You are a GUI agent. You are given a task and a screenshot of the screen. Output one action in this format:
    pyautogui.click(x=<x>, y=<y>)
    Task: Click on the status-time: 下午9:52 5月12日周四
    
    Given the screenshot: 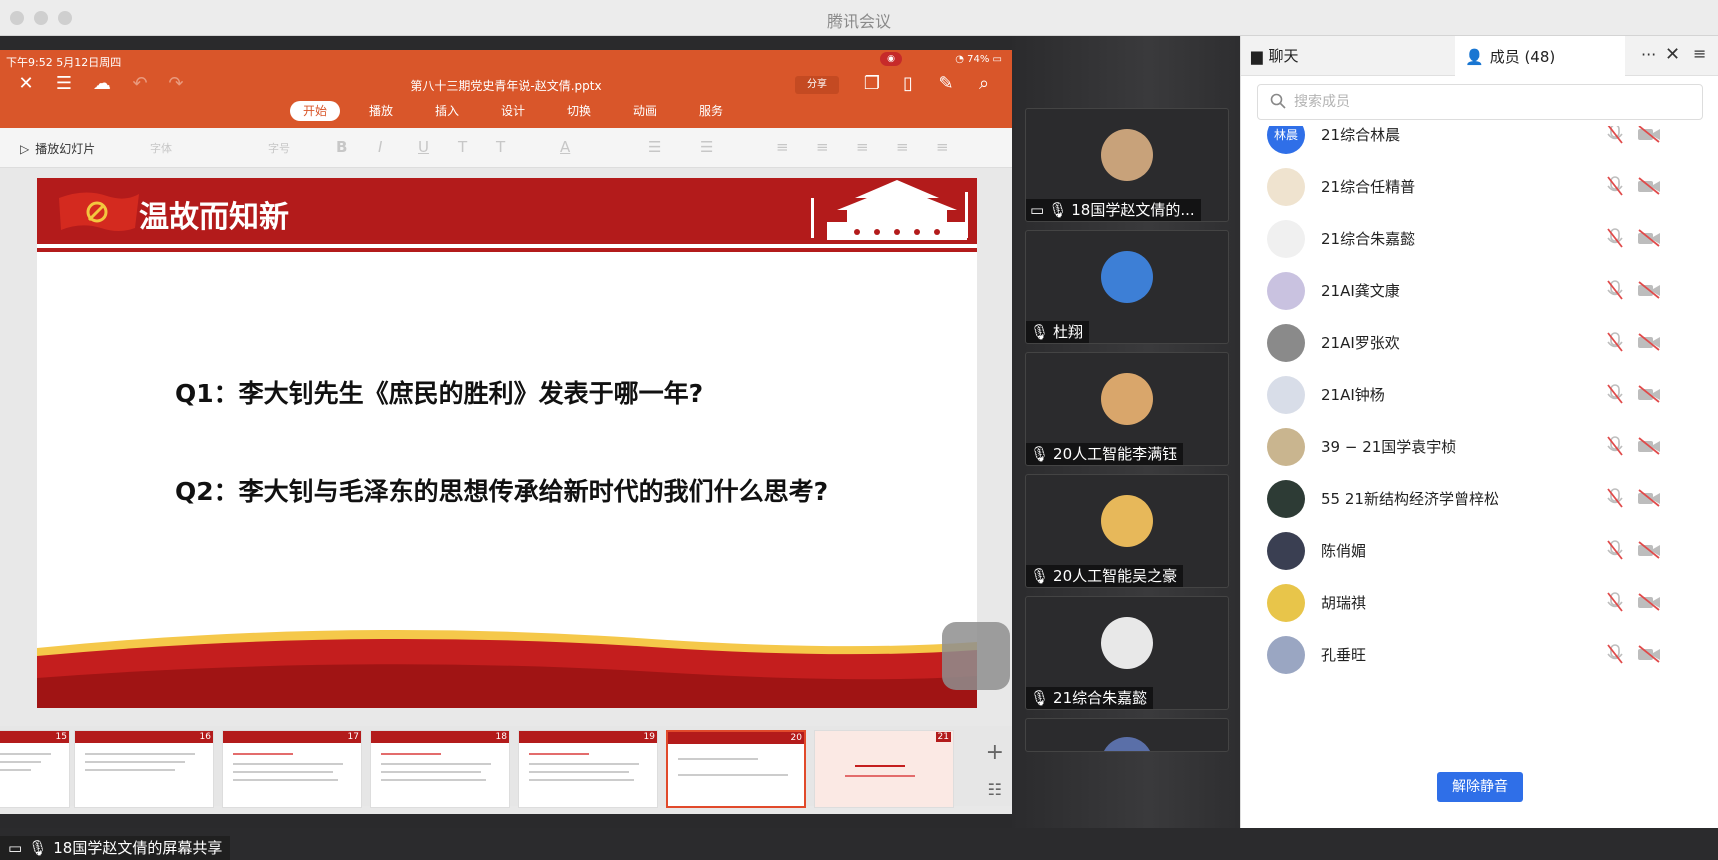 What is the action you would take?
    pyautogui.click(x=64, y=62)
    